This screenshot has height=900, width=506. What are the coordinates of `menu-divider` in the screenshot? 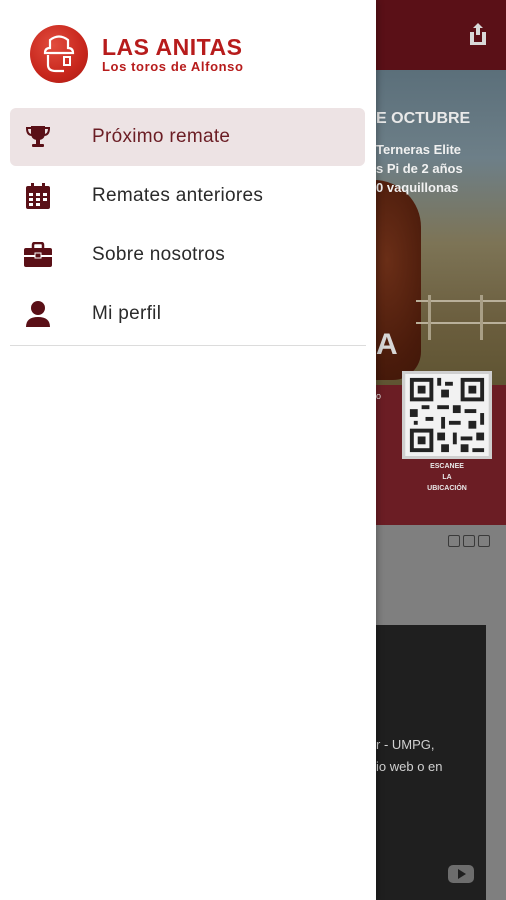 It's located at (188, 345).